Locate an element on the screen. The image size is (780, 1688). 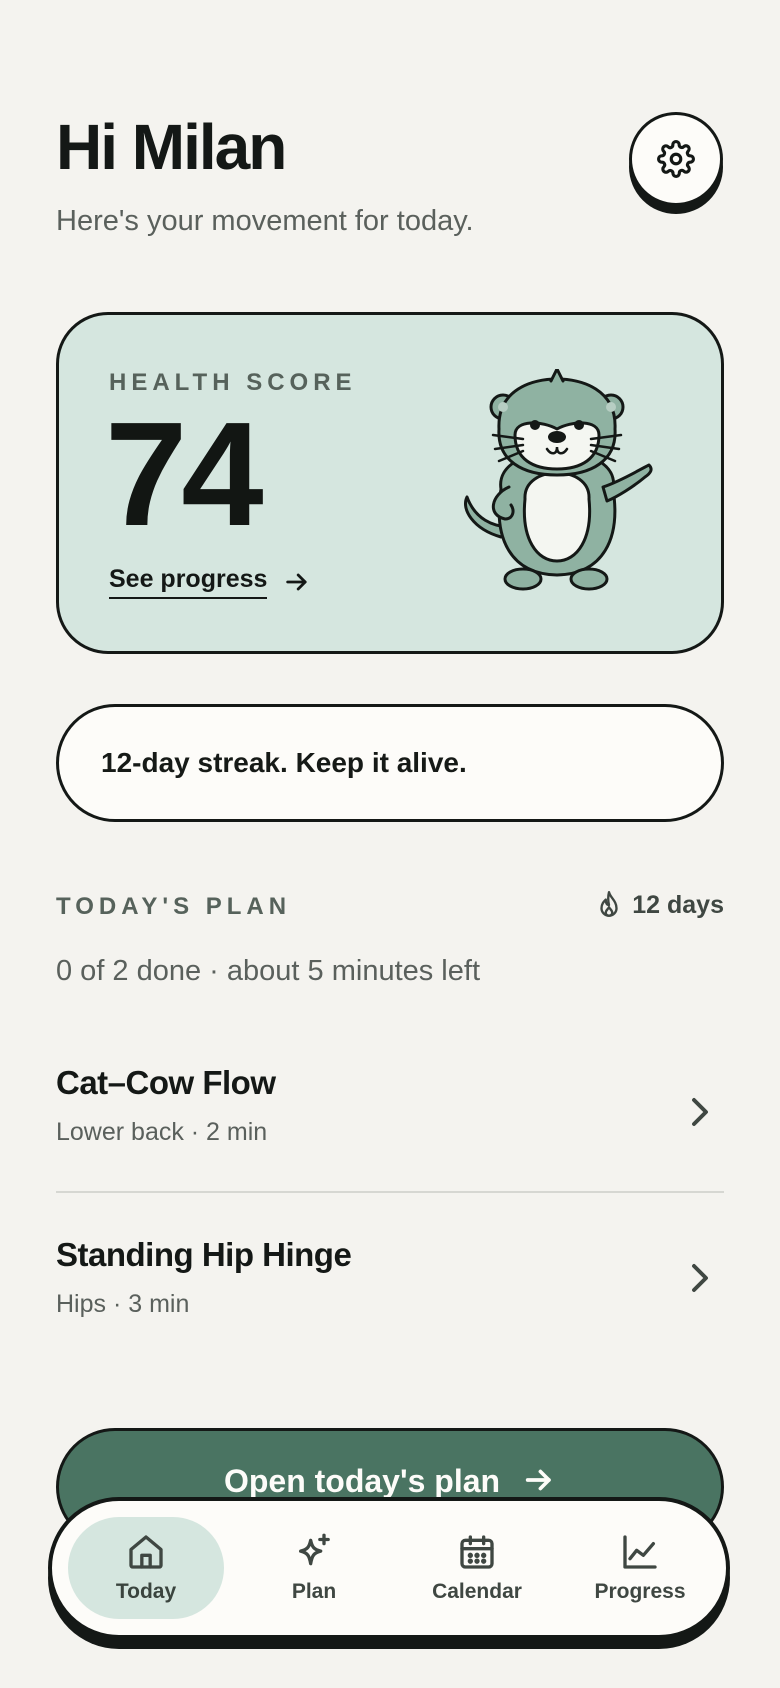
home-icon is located at coordinates (146, 1552).